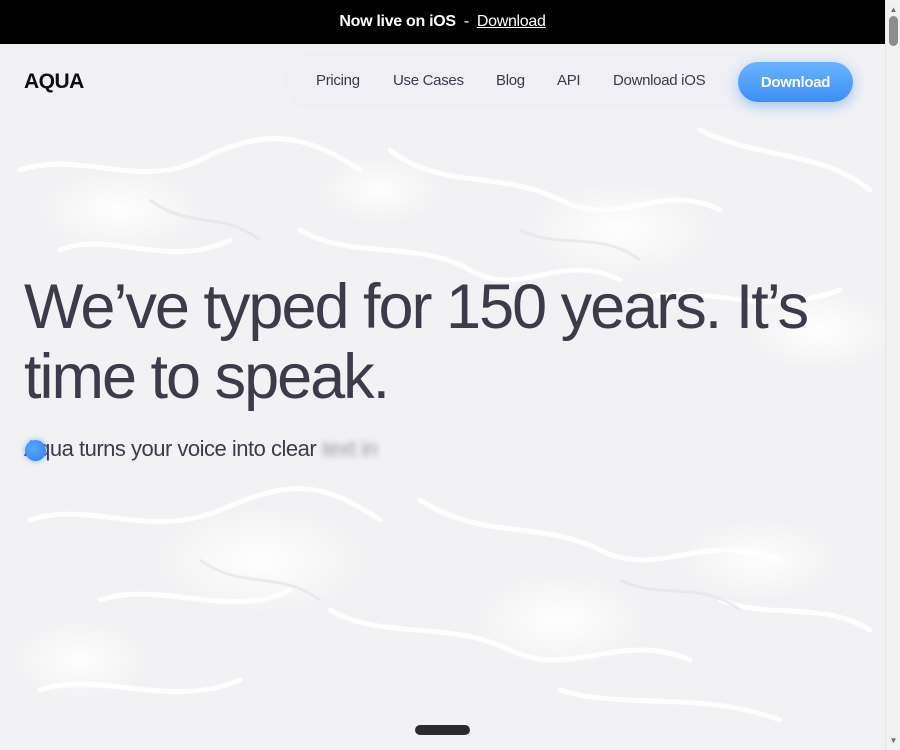 This screenshot has height=750, width=900. What do you see at coordinates (442, 730) in the screenshot?
I see `bottom-handle` at bounding box center [442, 730].